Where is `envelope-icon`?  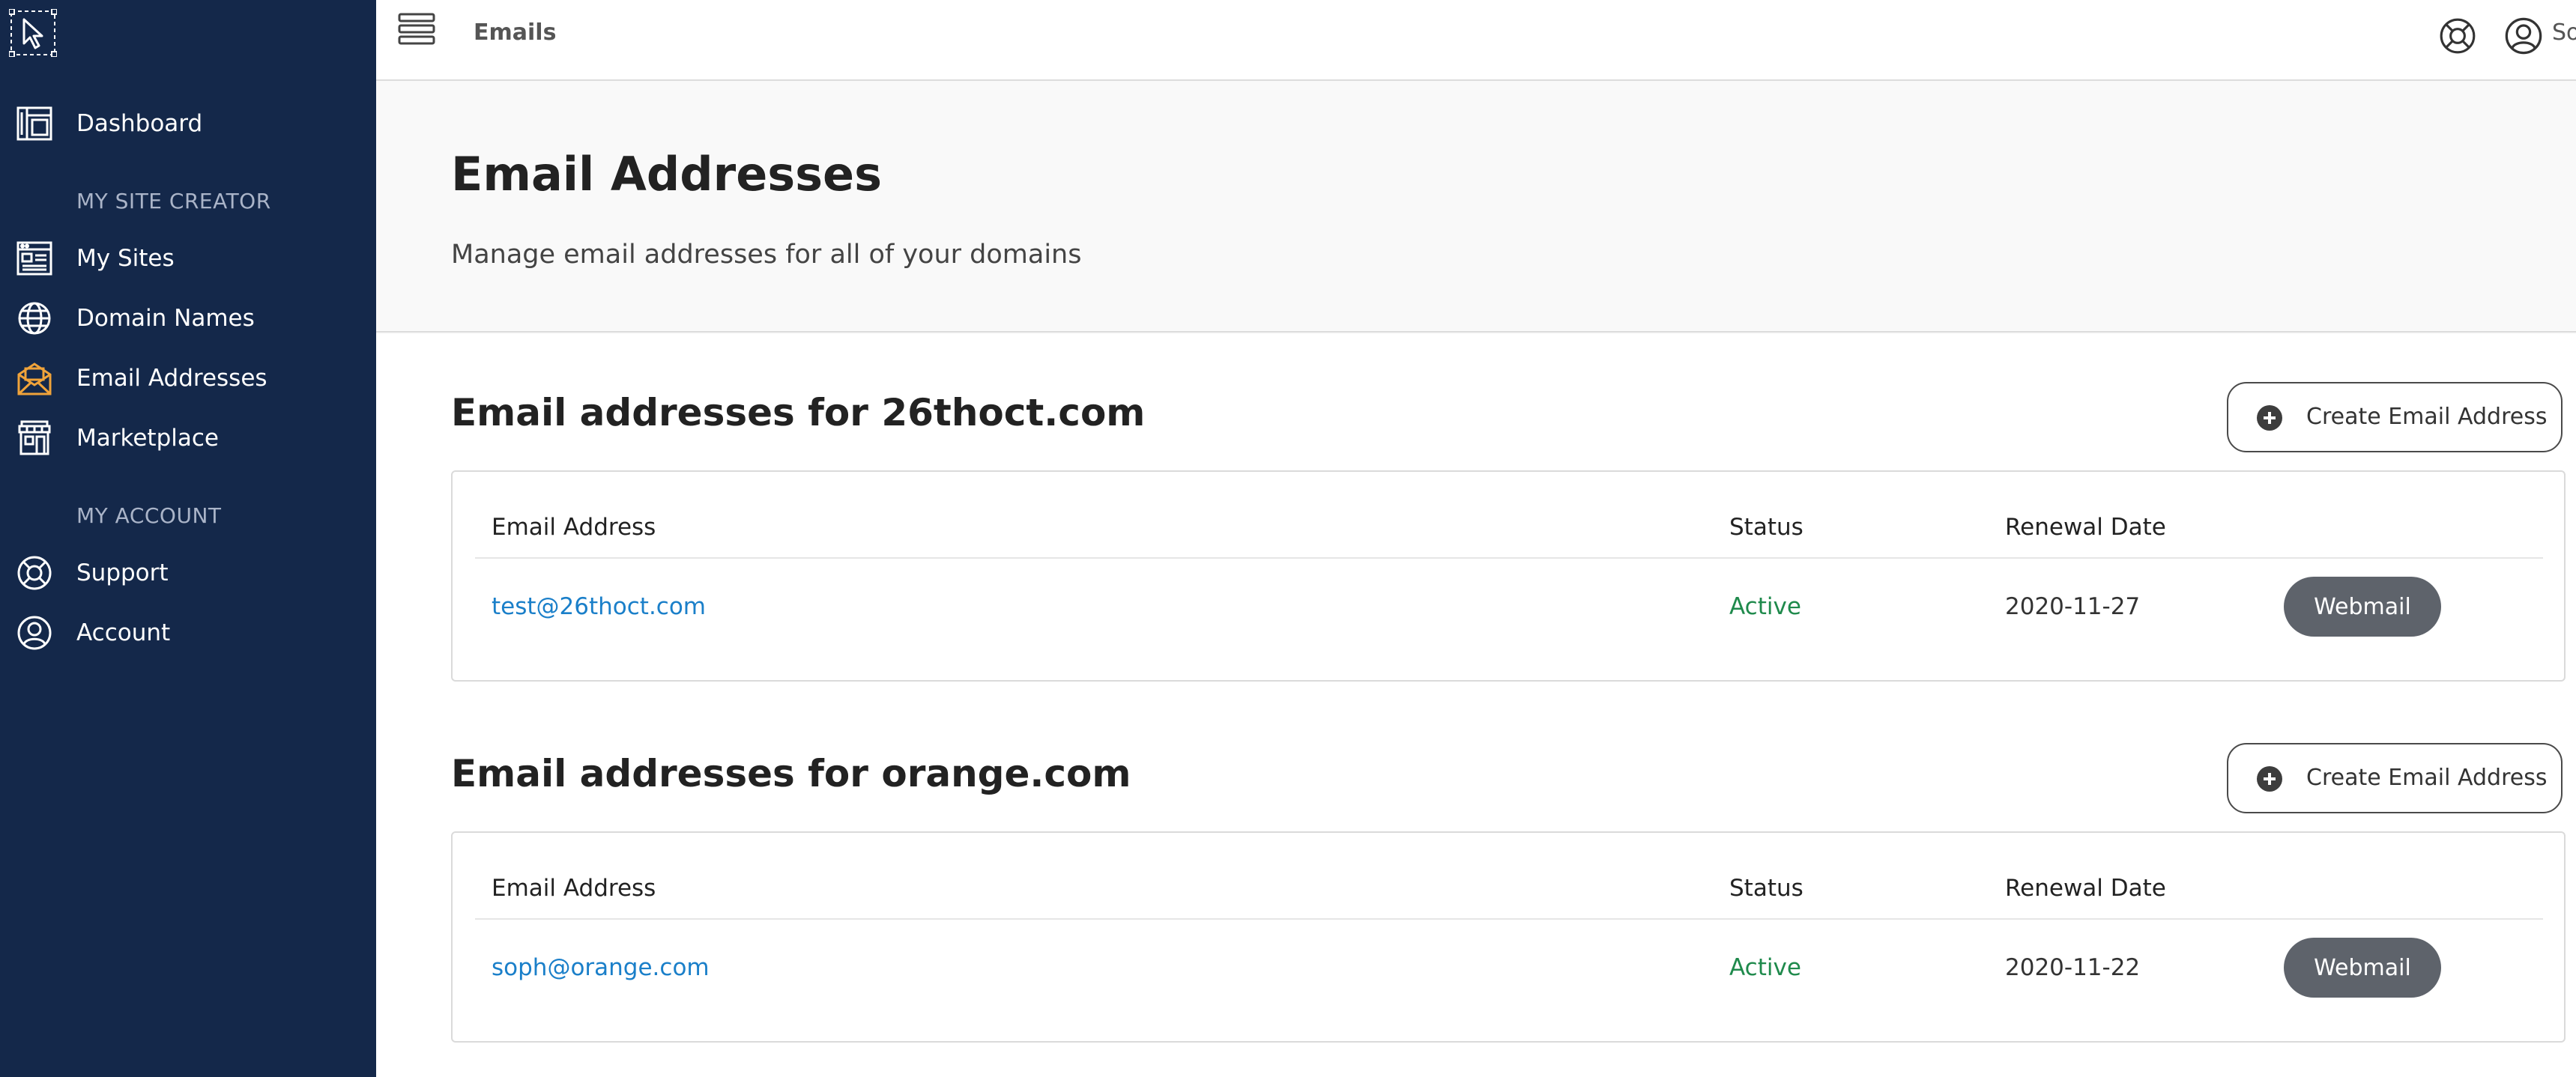
envelope-icon is located at coordinates (34, 378).